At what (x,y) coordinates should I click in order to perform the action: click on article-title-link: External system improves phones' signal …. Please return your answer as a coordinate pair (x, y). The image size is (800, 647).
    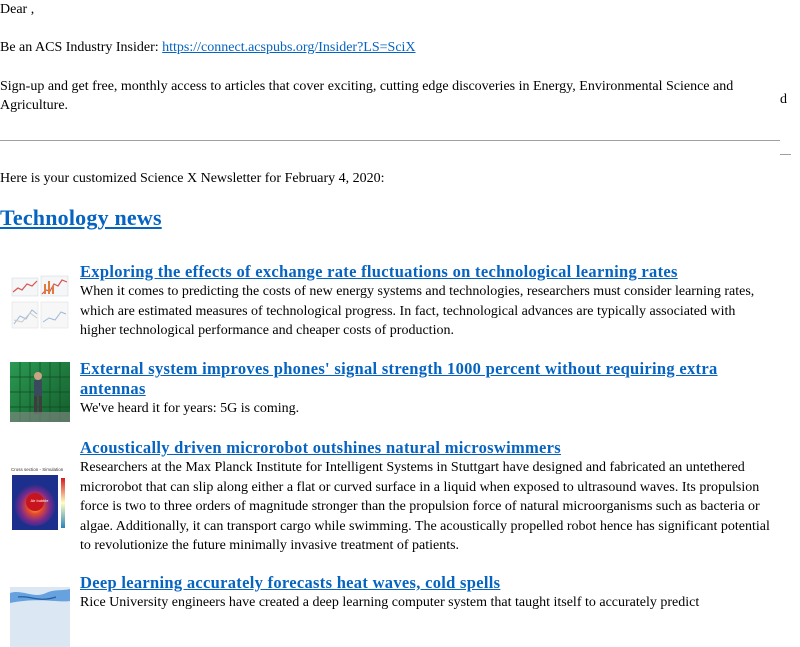
    Looking at the image, I should click on (425, 379).